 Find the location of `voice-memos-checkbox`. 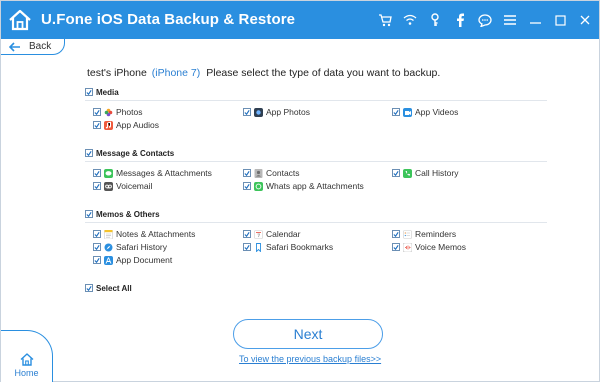

voice-memos-checkbox is located at coordinates (396, 247).